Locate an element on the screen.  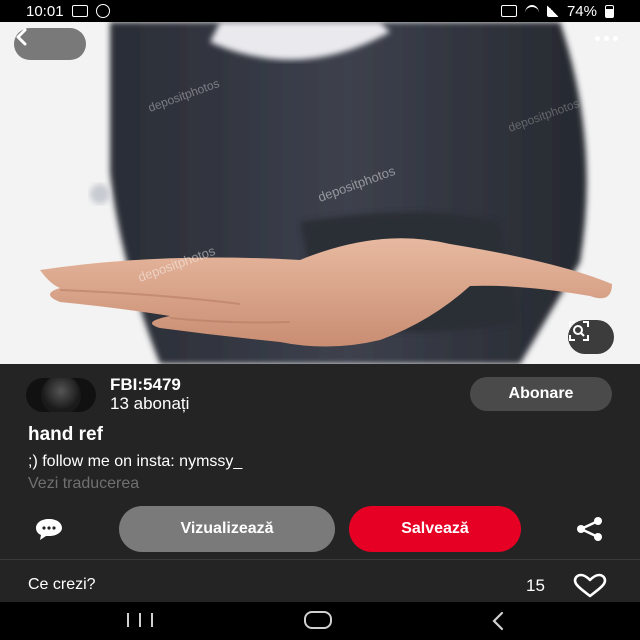
recent-apps-icon is located at coordinates (140, 621).